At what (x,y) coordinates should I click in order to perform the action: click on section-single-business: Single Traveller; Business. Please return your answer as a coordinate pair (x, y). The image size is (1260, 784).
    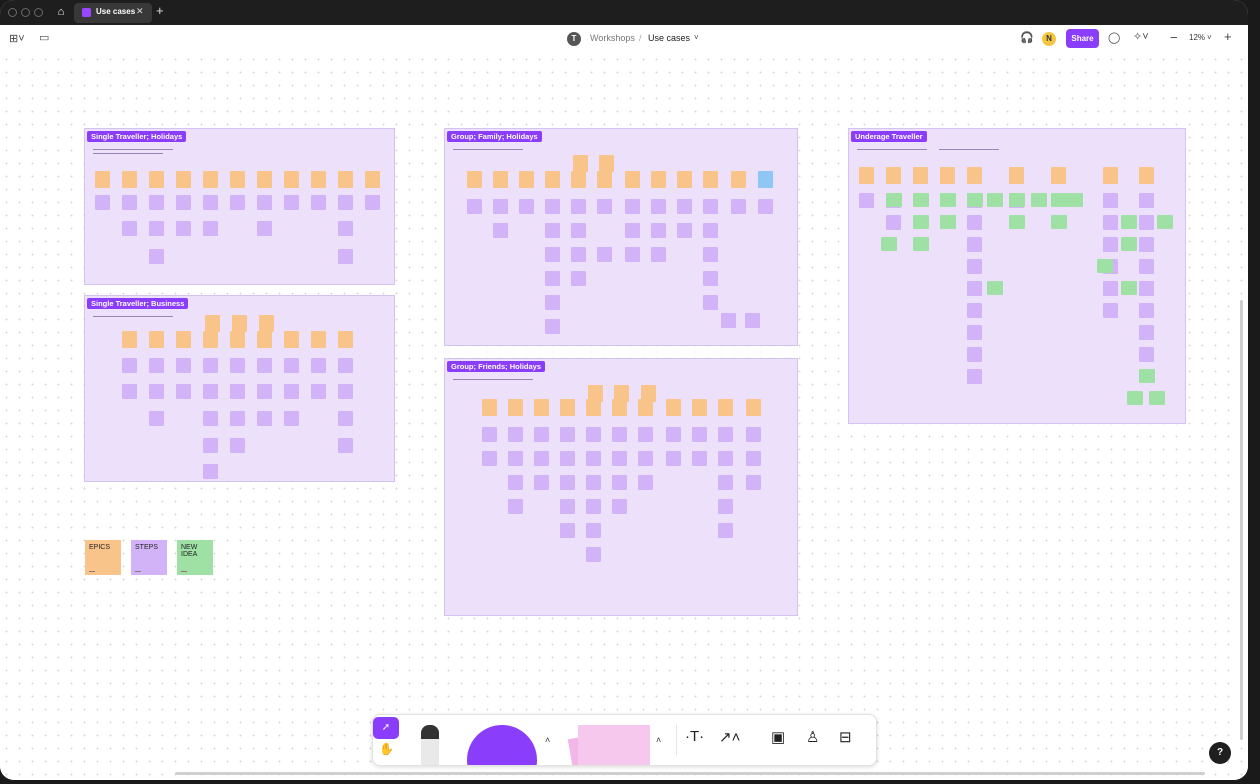
    Looking at the image, I should click on (239, 388).